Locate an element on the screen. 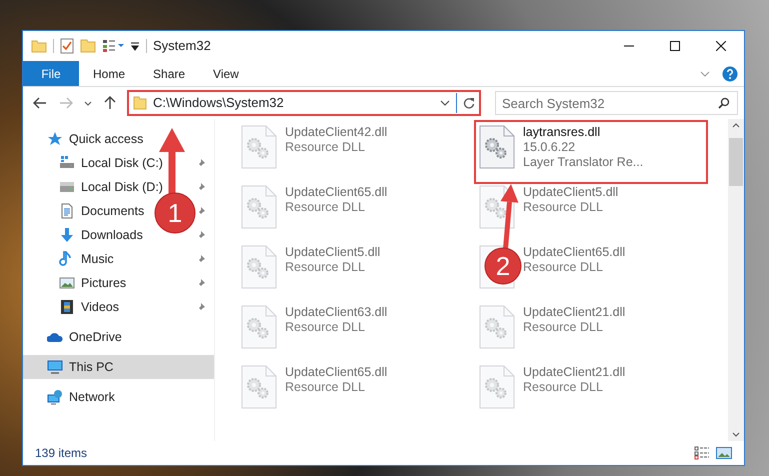 This screenshot has height=476, width=769. sidebar-item: Music is located at coordinates (89, 259).